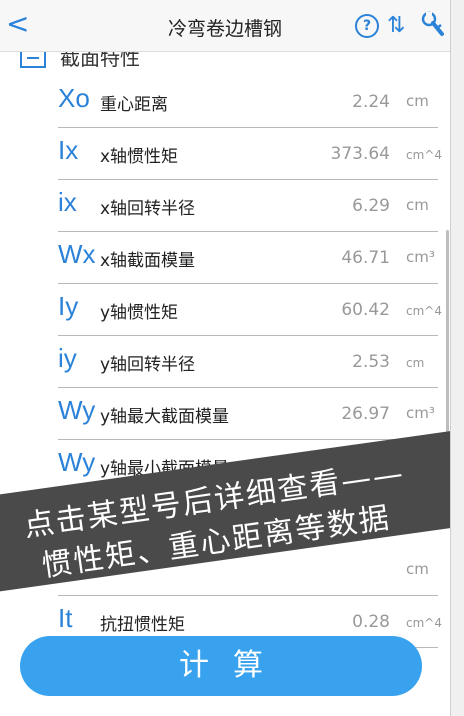 This screenshot has width=464, height=716. What do you see at coordinates (68, 306) in the screenshot?
I see `property-symbol: Iy` at bounding box center [68, 306].